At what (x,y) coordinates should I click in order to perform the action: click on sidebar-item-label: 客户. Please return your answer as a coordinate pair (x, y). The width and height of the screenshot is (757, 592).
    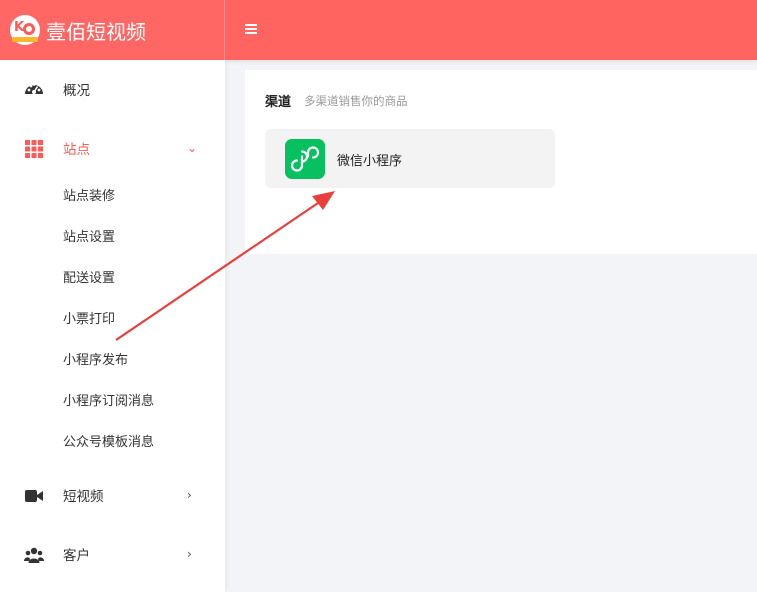
    Looking at the image, I should click on (76, 556).